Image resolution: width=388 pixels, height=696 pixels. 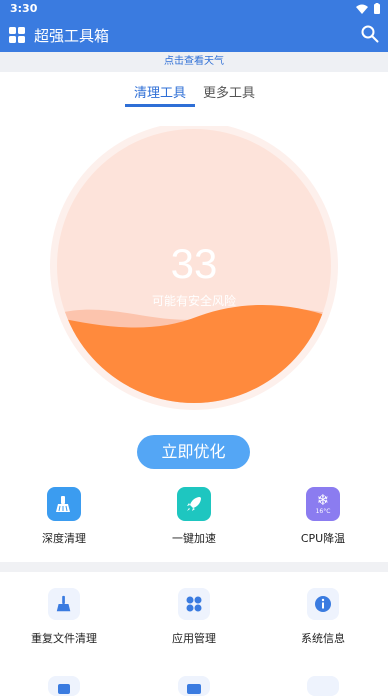 I want to click on system-icons, so click(x=368, y=8).